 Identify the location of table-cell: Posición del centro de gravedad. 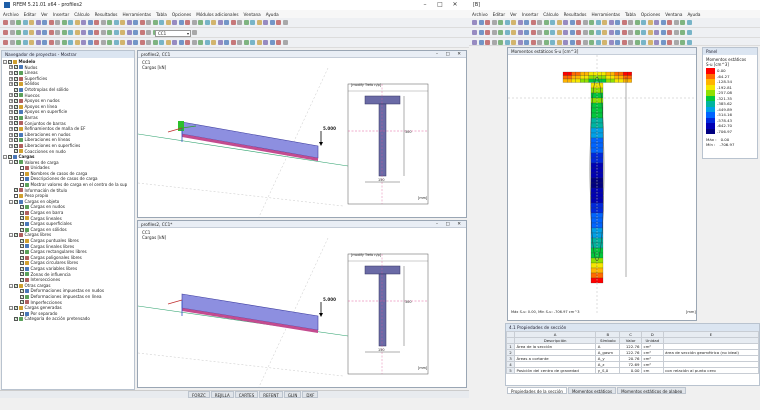
(555, 370).